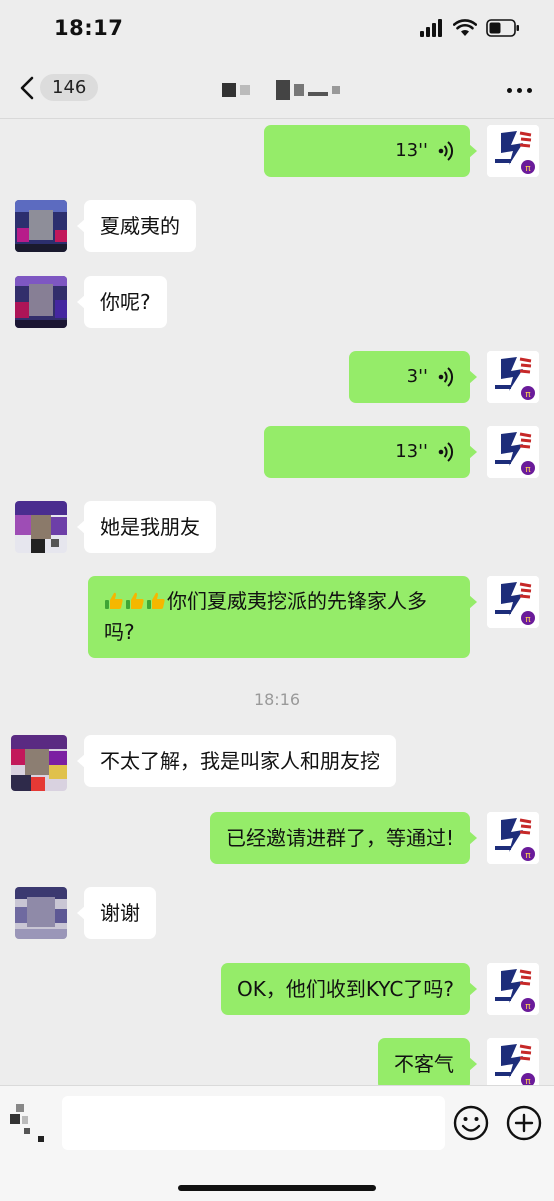  What do you see at coordinates (120, 913) in the screenshot?
I see `message-text: 谢谢` at bounding box center [120, 913].